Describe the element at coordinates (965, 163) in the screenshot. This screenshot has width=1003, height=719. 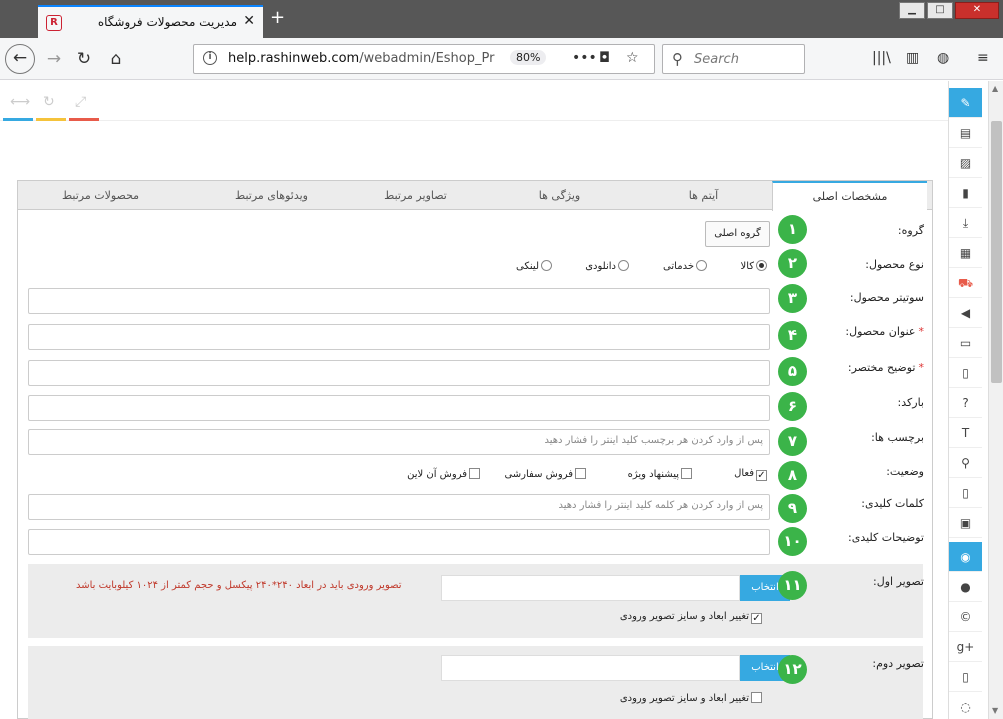
I see `image-icon: ▨` at that location.